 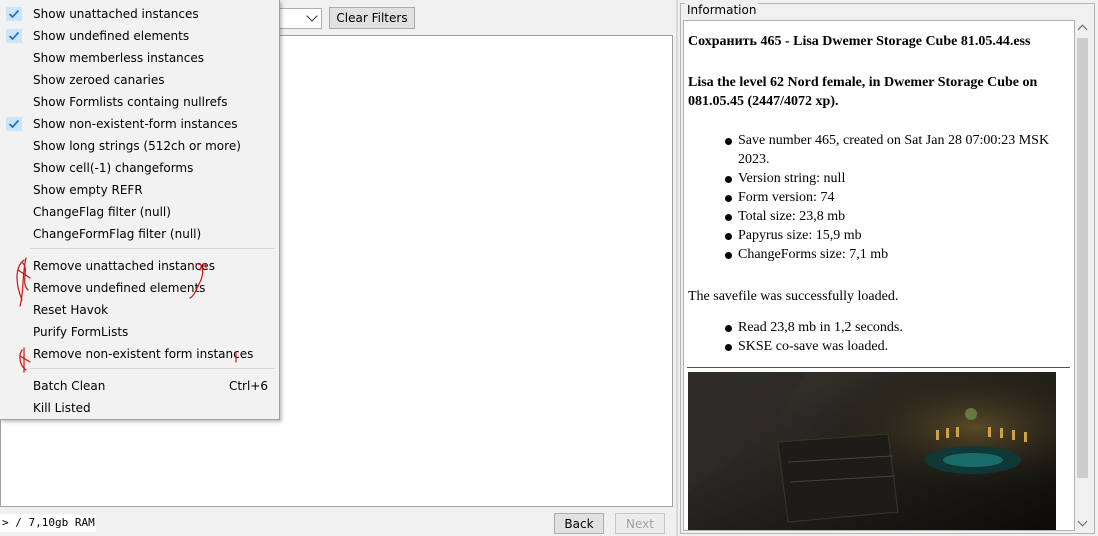 What do you see at coordinates (1082, 258) in the screenshot?
I see `scrollbar-thumb` at bounding box center [1082, 258].